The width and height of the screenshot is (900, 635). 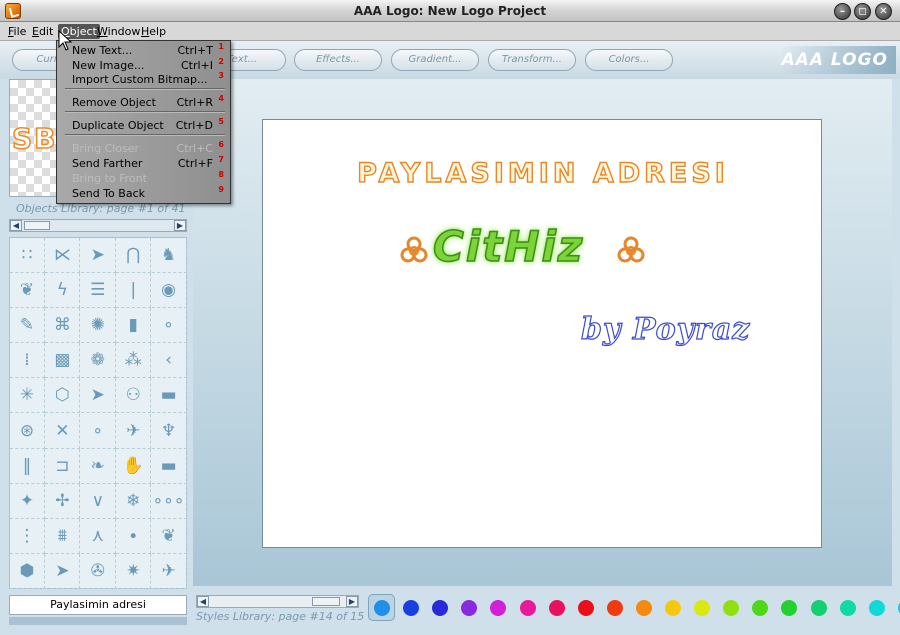 I want to click on menu-edit: Edit, so click(x=42, y=31).